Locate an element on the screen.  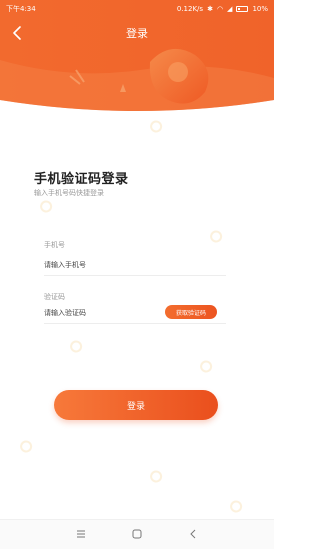
menu-icon is located at coordinates (81, 534).